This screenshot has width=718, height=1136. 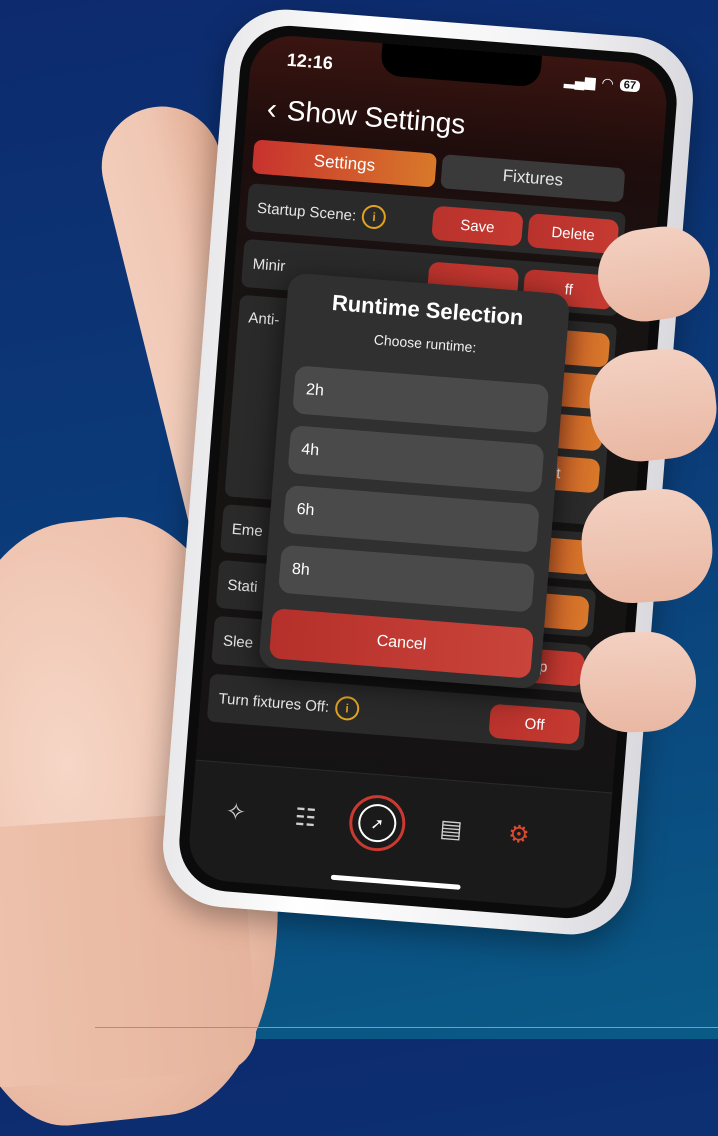 I want to click on divider-line, so click(x=406, y=1027).